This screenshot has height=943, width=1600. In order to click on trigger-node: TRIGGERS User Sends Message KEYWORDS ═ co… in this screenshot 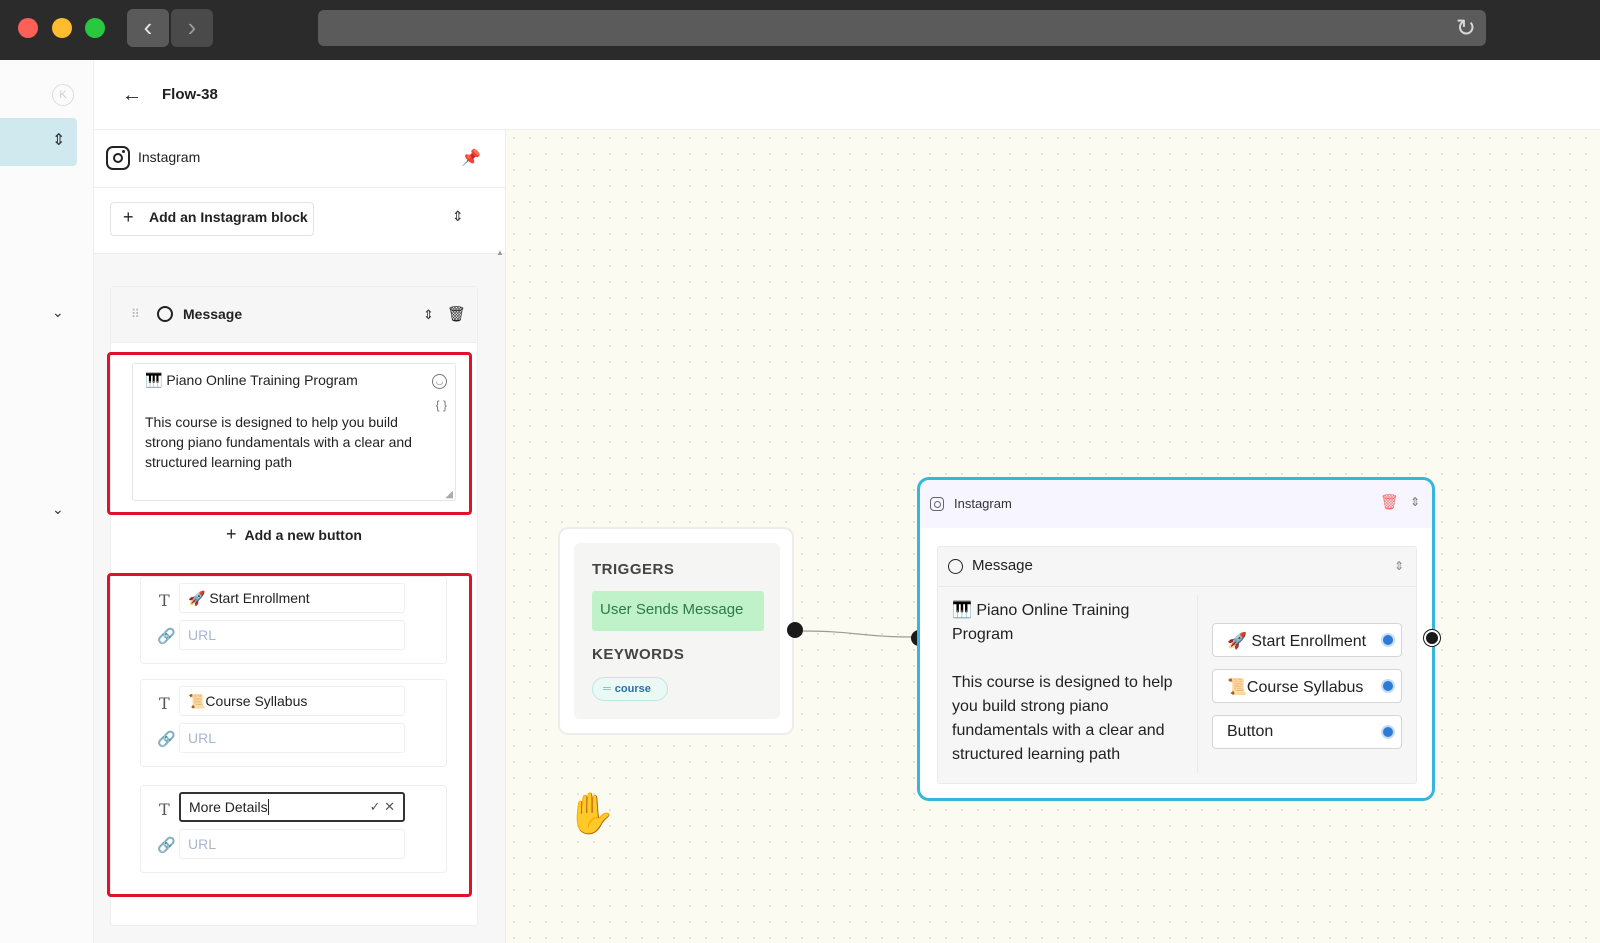, I will do `click(676, 631)`.